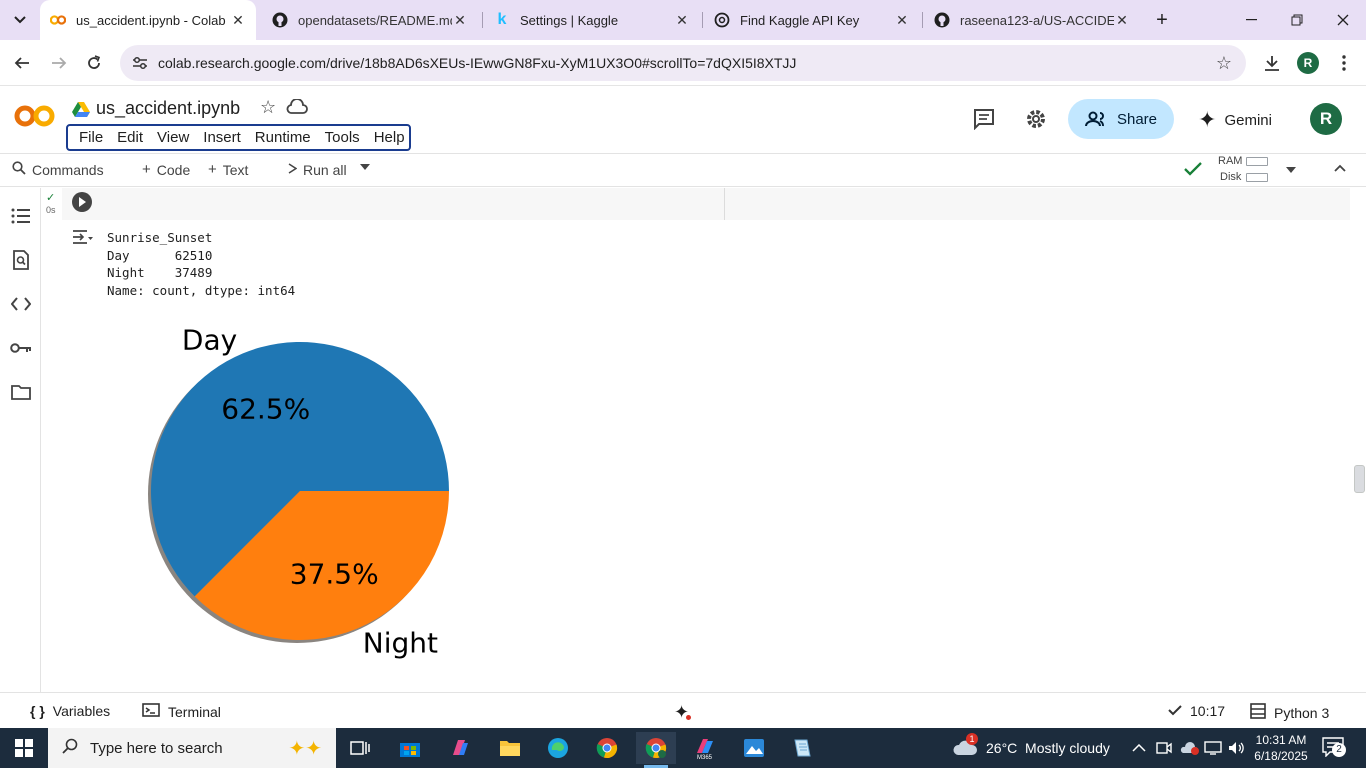 The width and height of the screenshot is (1366, 768). Describe the element at coordinates (1193, 169) in the screenshot. I see `connected-check-icon` at that location.